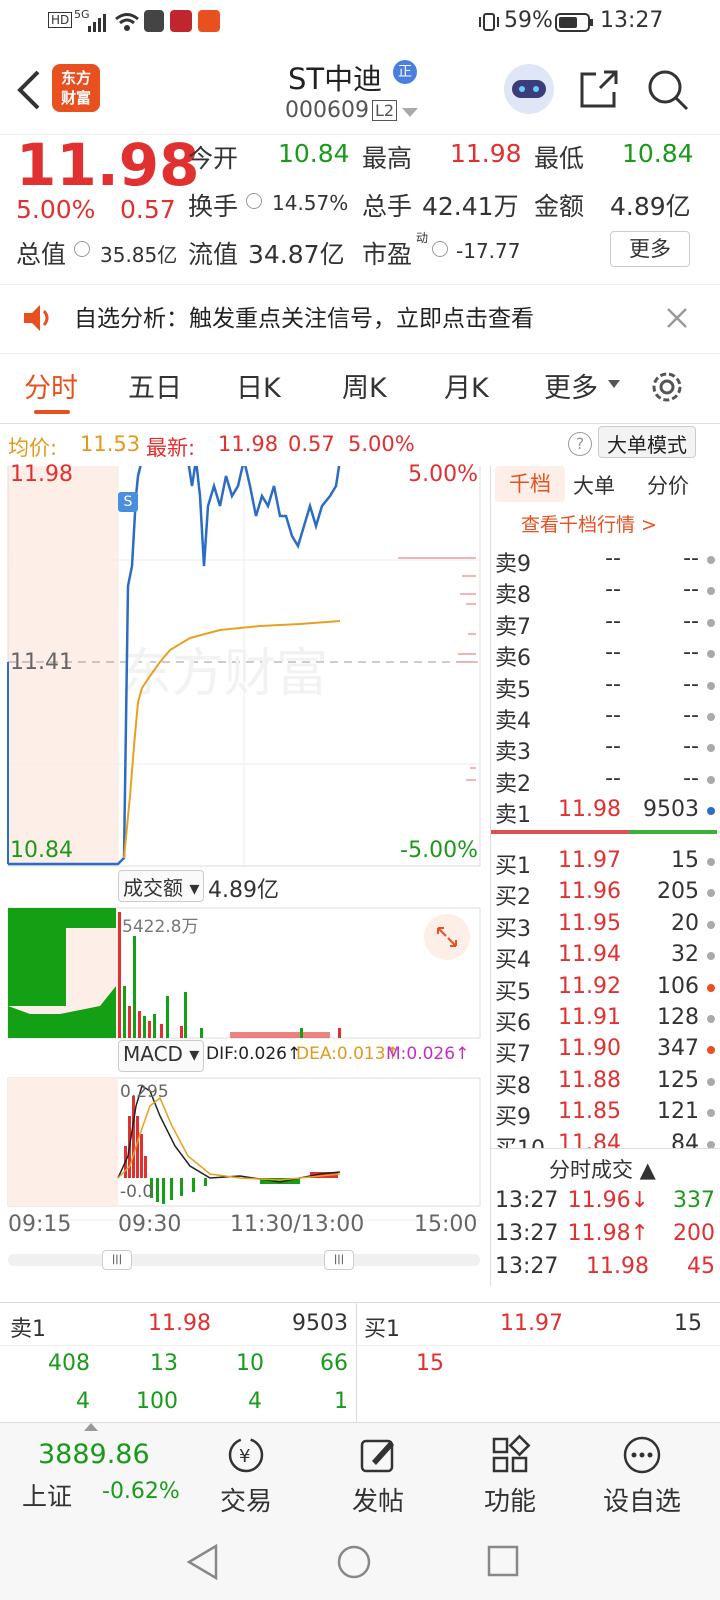  I want to click on price-axis-top: 11.98, so click(41, 474).